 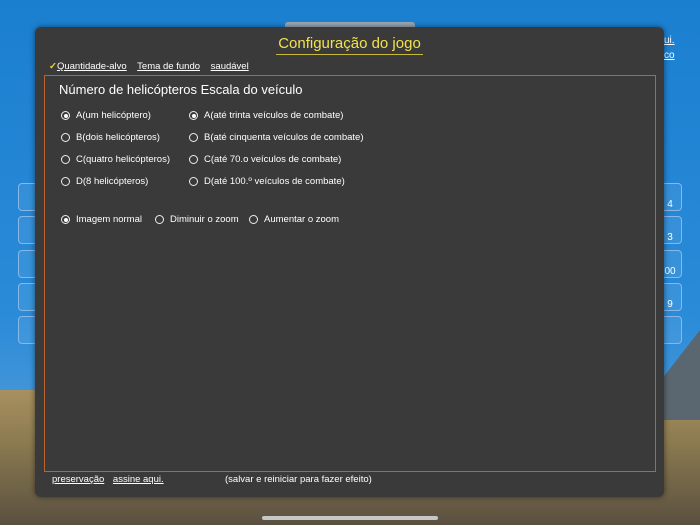 I want to click on dialog-title-text: Configuração do jogo, so click(x=349, y=45).